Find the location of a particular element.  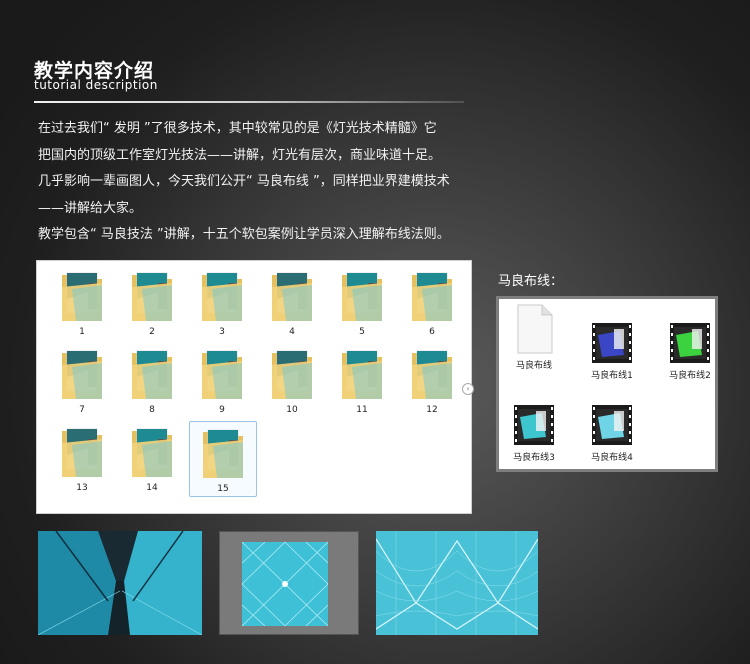

folder-item: 6 is located at coordinates (432, 302).